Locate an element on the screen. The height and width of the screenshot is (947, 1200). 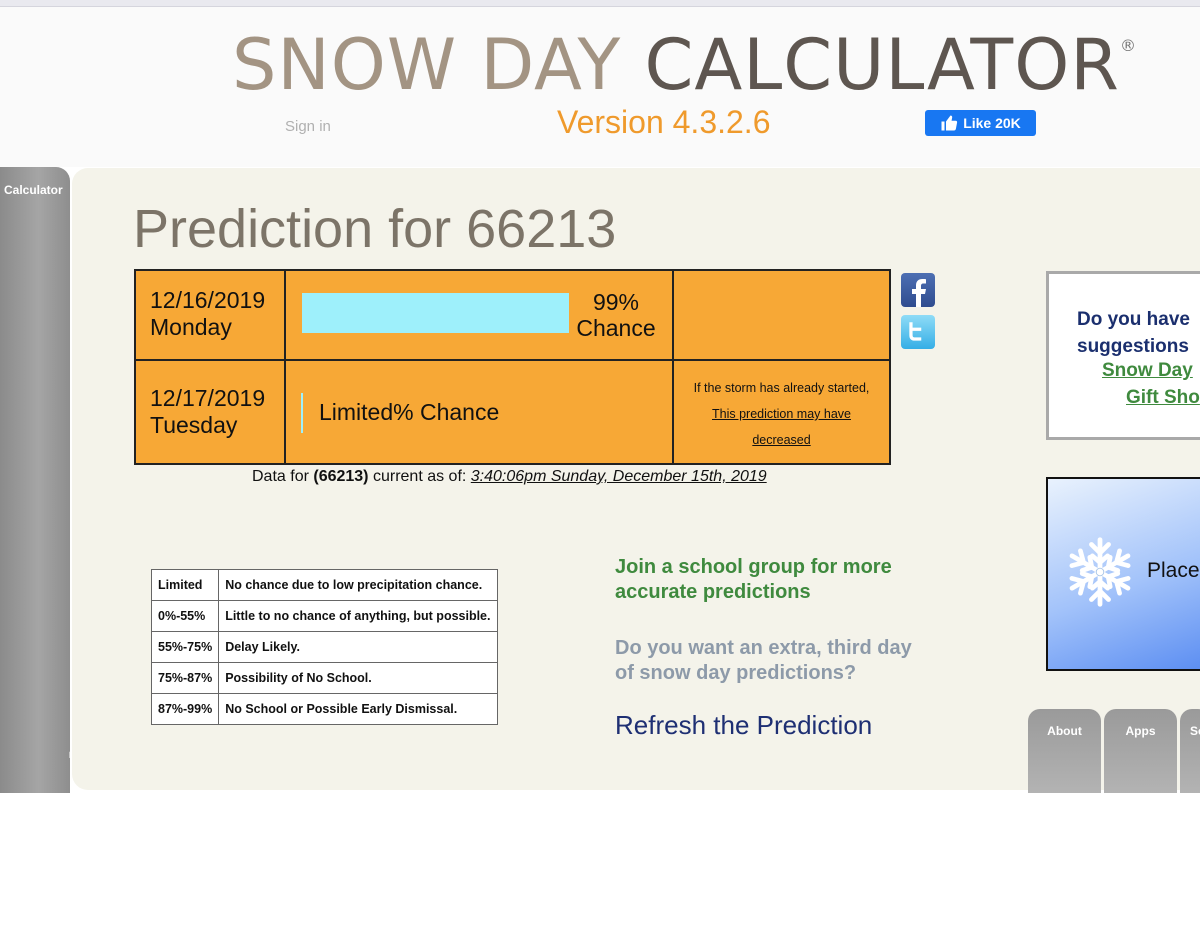
day1-date-cell: 12/16/2019 Monday is located at coordinates (207, 314).